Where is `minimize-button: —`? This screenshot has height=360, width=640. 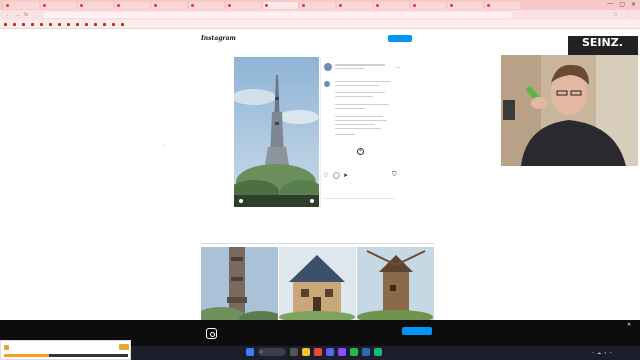 minimize-button: — is located at coordinates (610, 4).